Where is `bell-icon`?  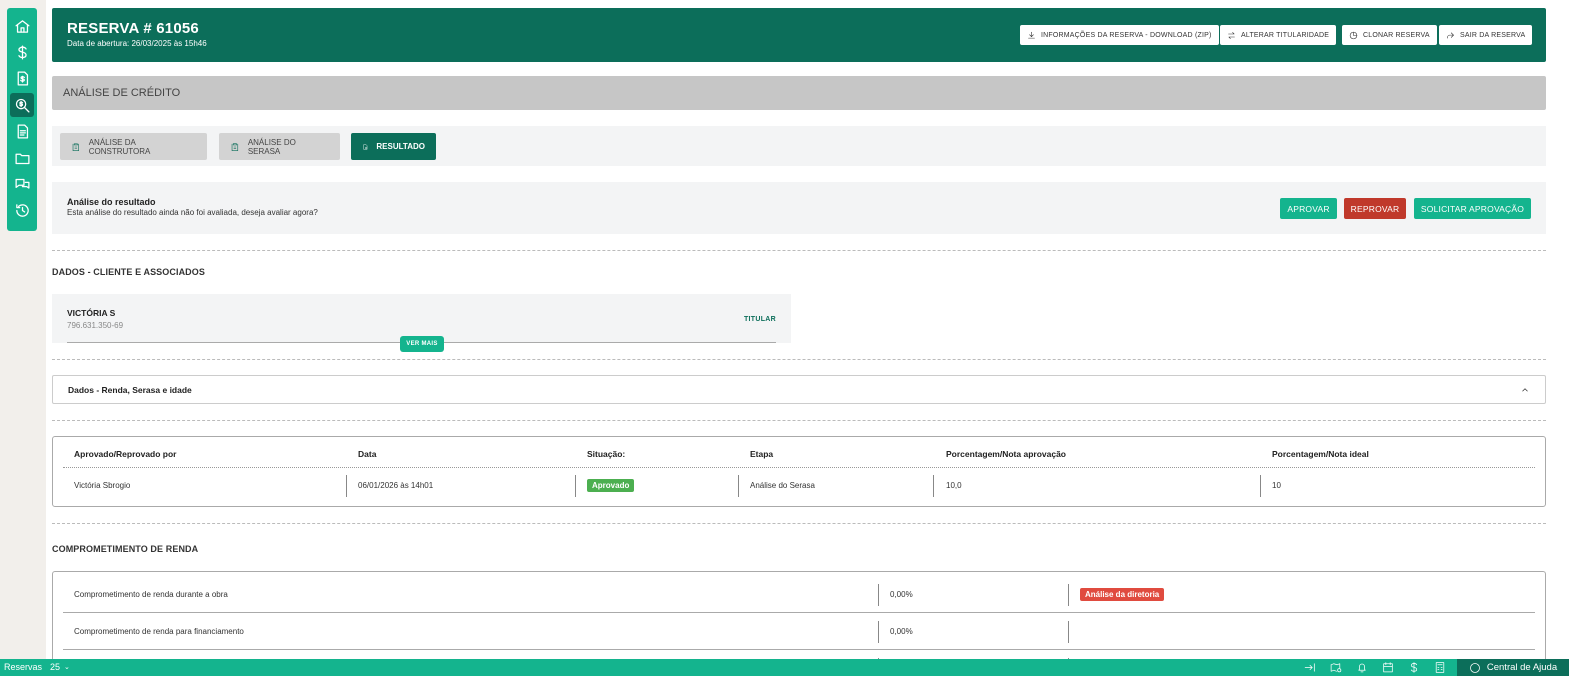 bell-icon is located at coordinates (1362, 667).